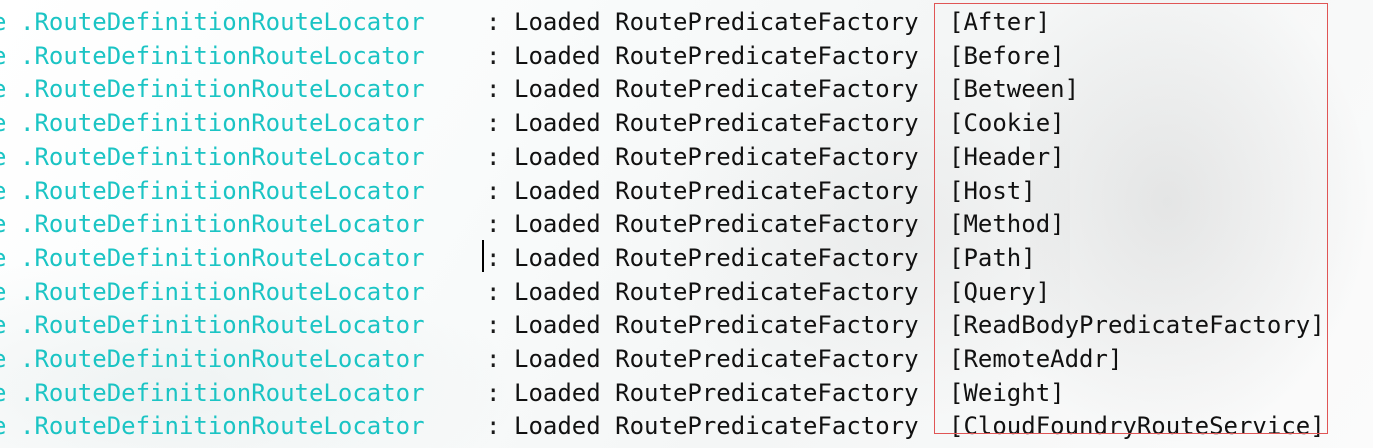 Image resolution: width=1373 pixels, height=448 pixels. Describe the element at coordinates (1137, 325) in the screenshot. I see `predicate-name: [ReadBodyPredicateFactory]` at that location.